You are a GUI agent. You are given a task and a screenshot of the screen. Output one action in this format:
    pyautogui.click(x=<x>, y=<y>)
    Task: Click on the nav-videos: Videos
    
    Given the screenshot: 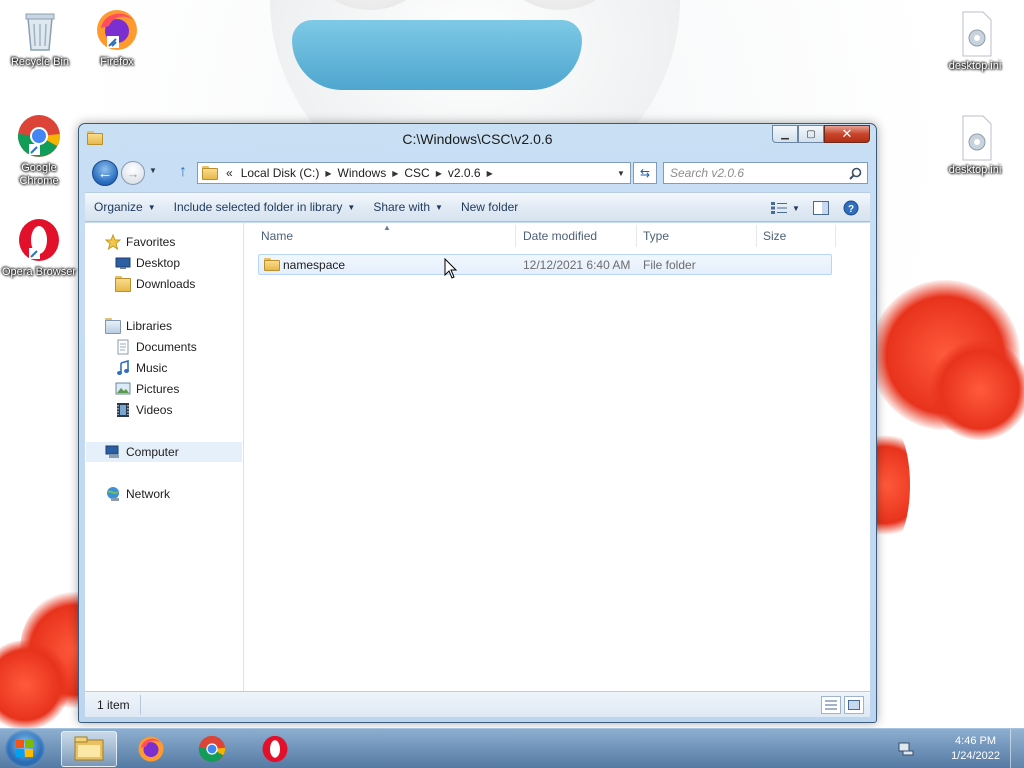 What is the action you would take?
    pyautogui.click(x=143, y=410)
    